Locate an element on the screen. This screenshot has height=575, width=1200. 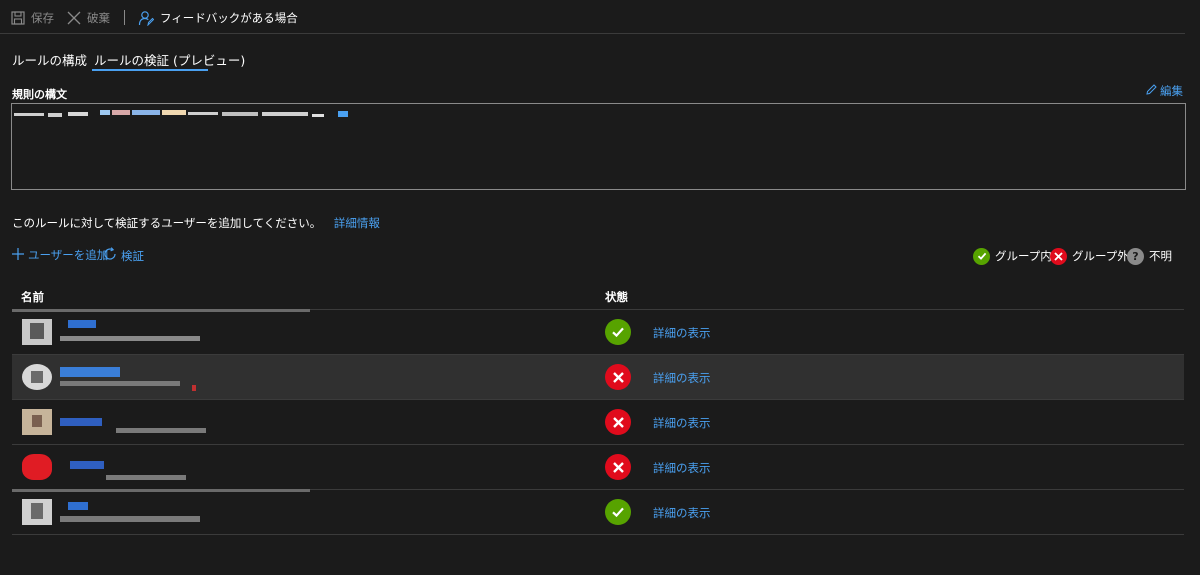
feedback-button: フィードバックがある場合 is located at coordinates (218, 18).